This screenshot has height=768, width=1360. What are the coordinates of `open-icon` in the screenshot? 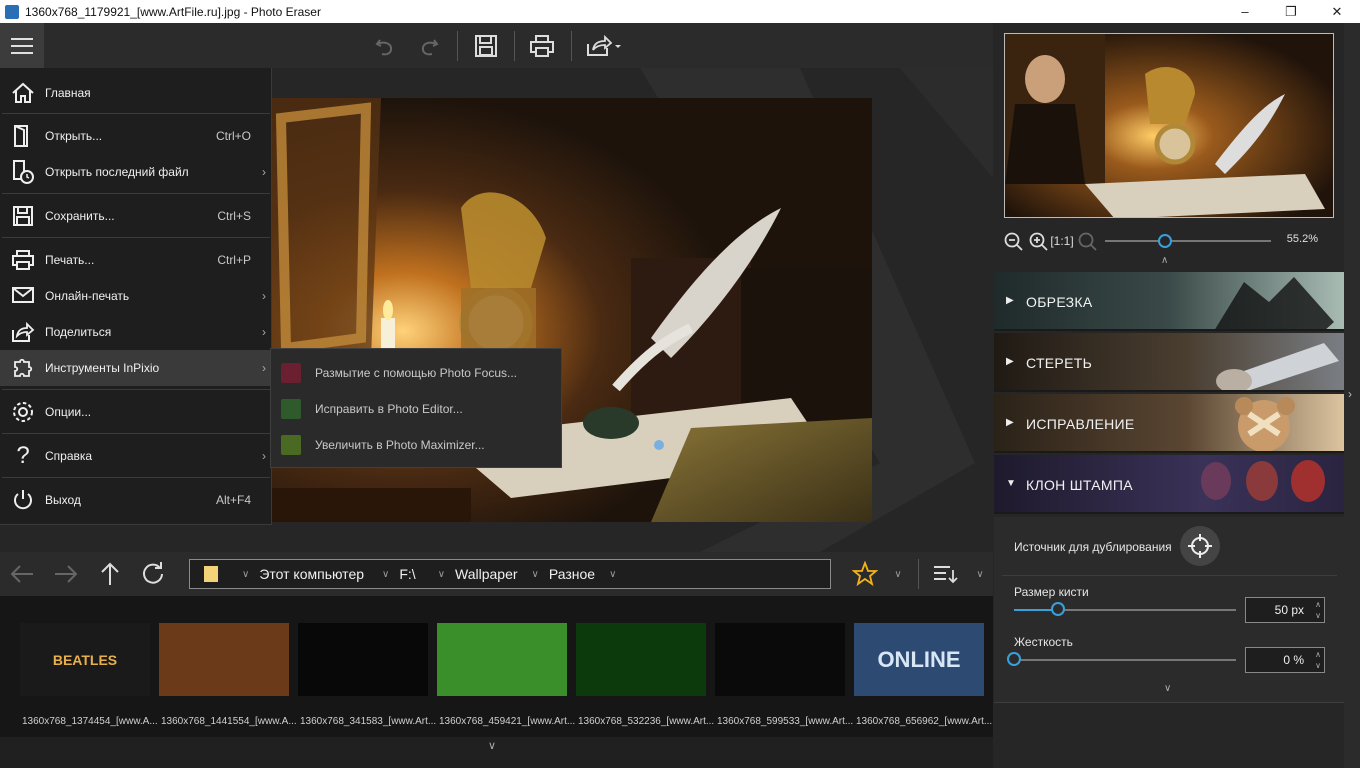 It's located at (23, 136).